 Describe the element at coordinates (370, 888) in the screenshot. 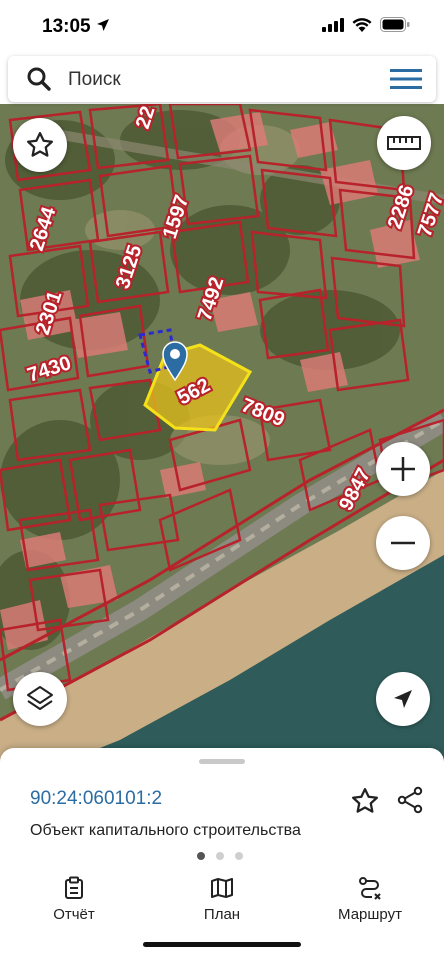

I see `route-icon` at that location.